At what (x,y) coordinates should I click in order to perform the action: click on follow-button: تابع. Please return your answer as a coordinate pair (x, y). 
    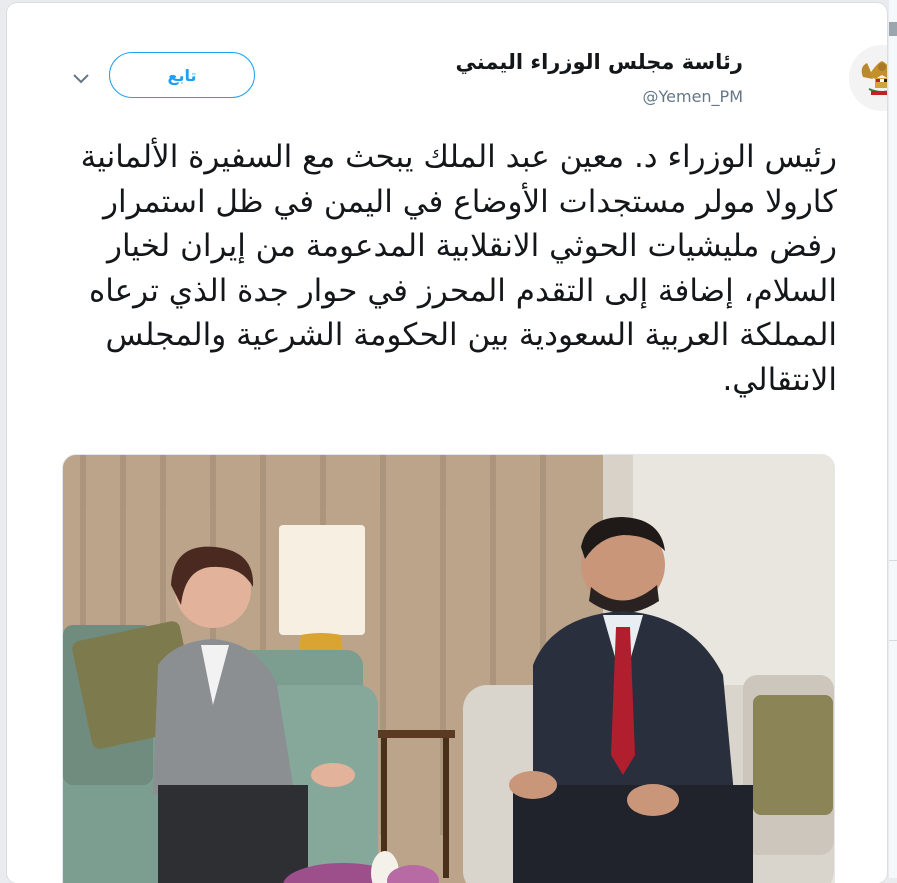
    Looking at the image, I should click on (182, 75).